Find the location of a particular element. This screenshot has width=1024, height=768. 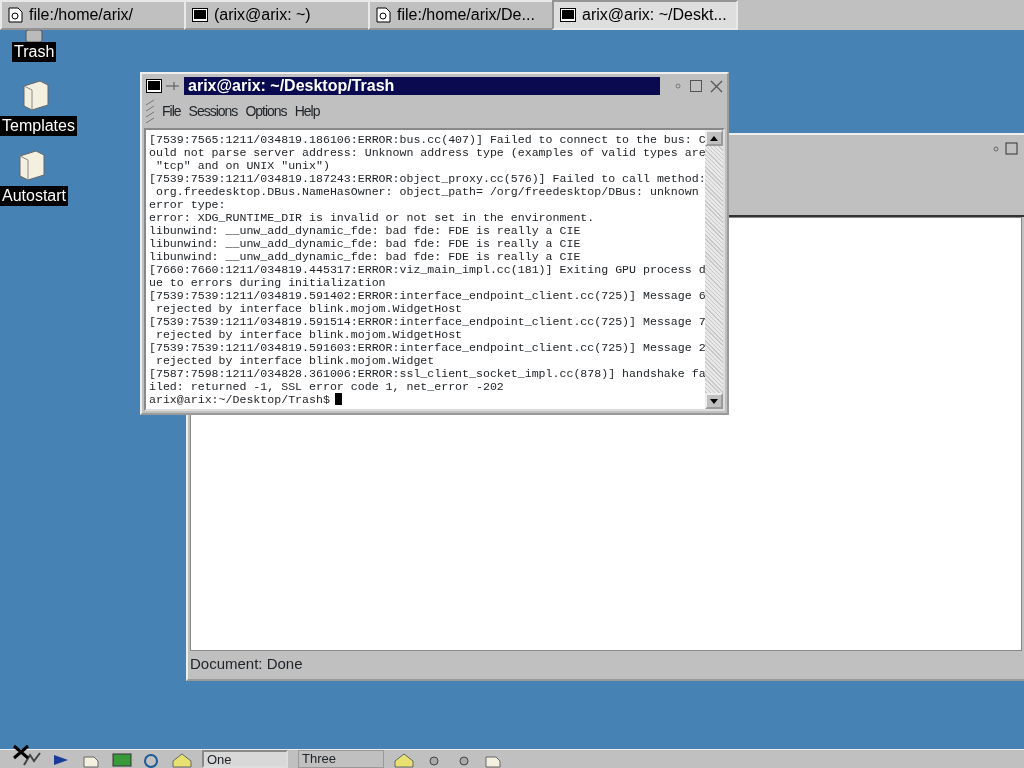

maximize-icon is located at coordinates (696, 86).